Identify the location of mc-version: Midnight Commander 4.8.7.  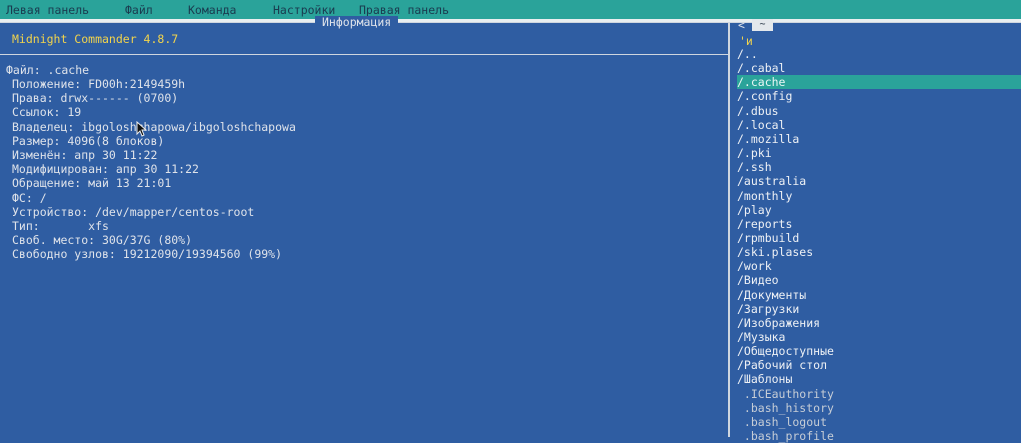
(95, 39).